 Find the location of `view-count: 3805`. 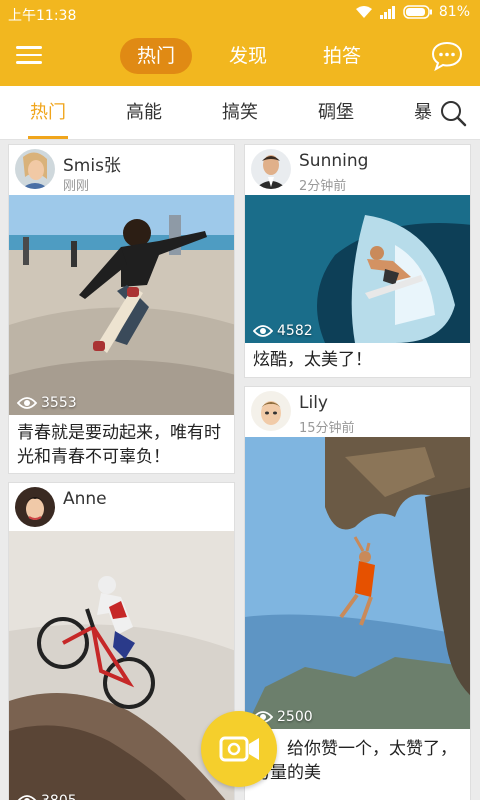

view-count: 3805 is located at coordinates (47, 796).